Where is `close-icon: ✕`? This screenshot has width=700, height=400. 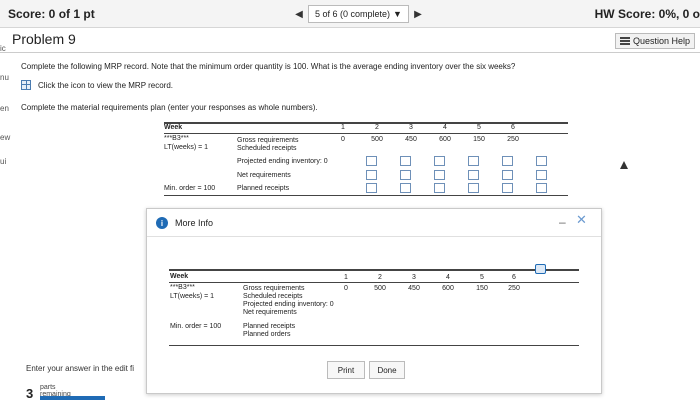
close-icon: ✕ is located at coordinates (581, 220).